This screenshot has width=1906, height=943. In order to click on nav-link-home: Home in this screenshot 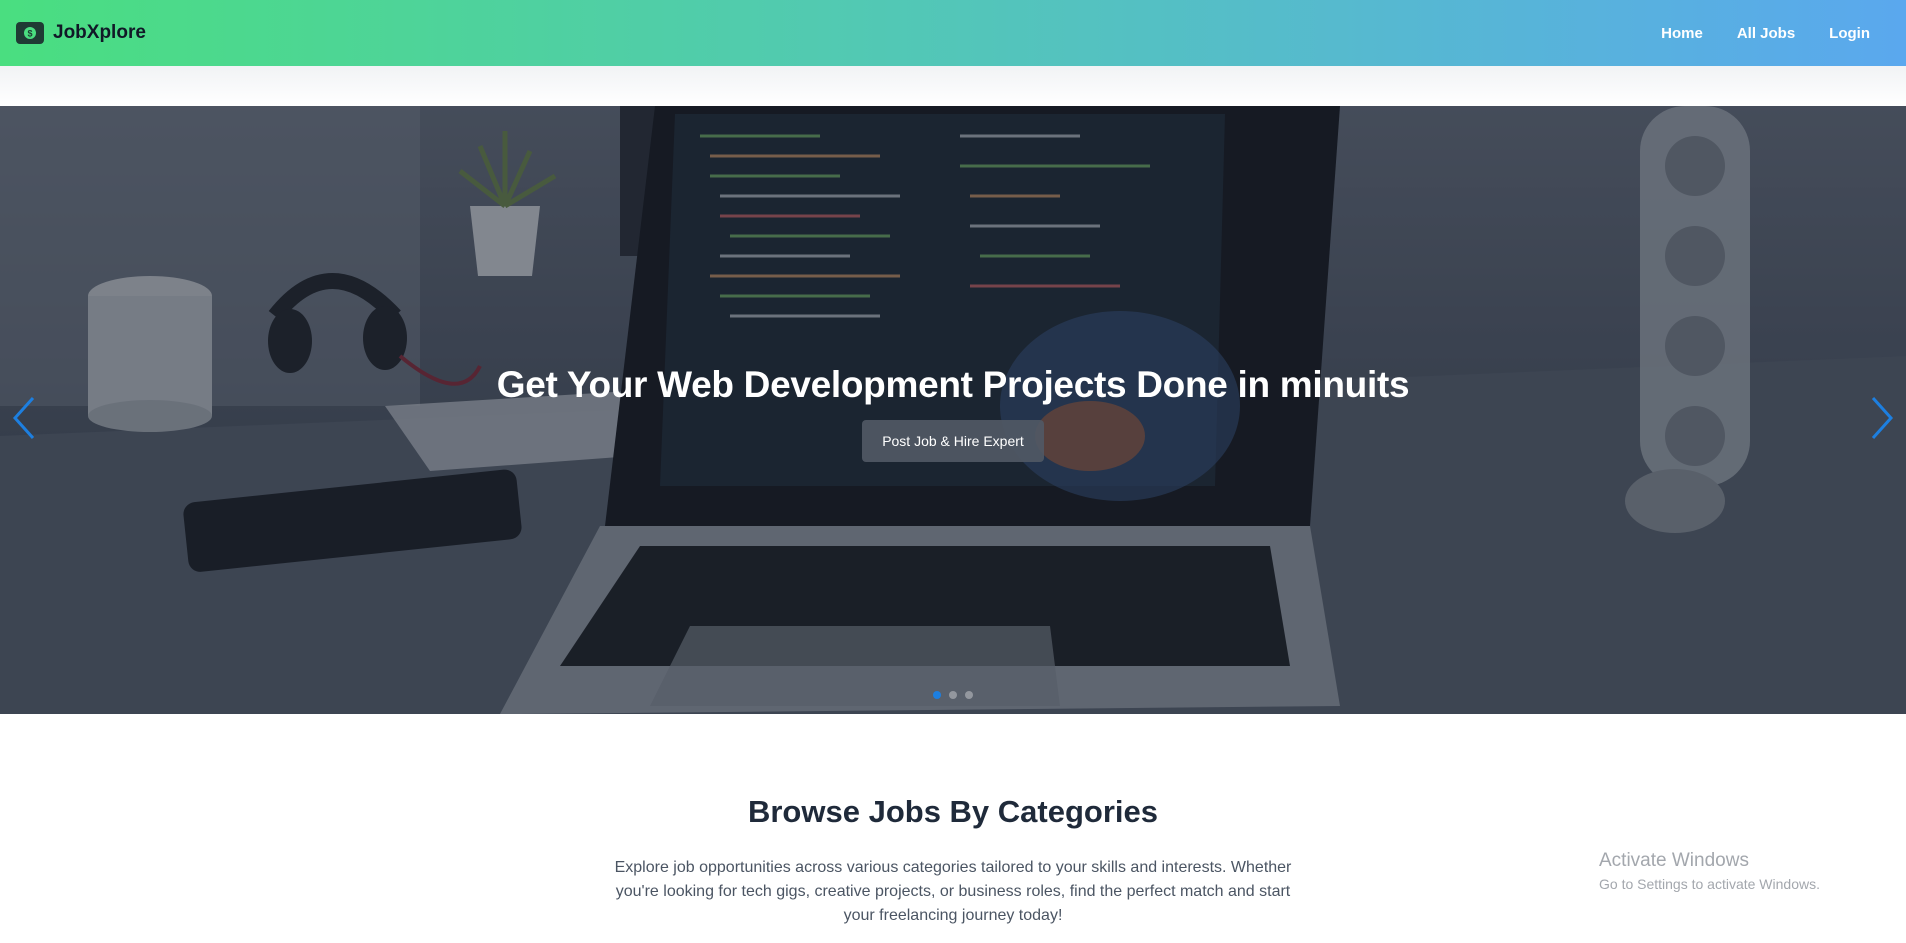, I will do `click(1682, 33)`.